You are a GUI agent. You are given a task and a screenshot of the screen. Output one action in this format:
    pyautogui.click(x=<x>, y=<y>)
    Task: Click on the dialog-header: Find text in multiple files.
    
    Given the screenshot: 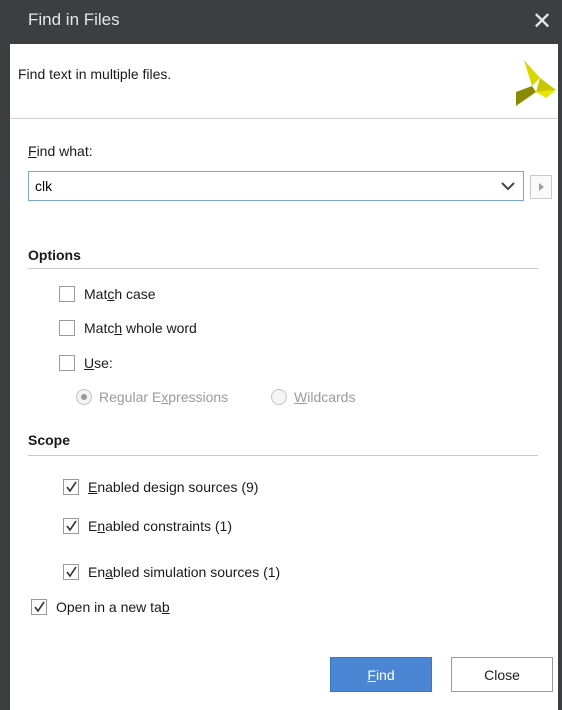 What is the action you would take?
    pyautogui.click(x=284, y=81)
    